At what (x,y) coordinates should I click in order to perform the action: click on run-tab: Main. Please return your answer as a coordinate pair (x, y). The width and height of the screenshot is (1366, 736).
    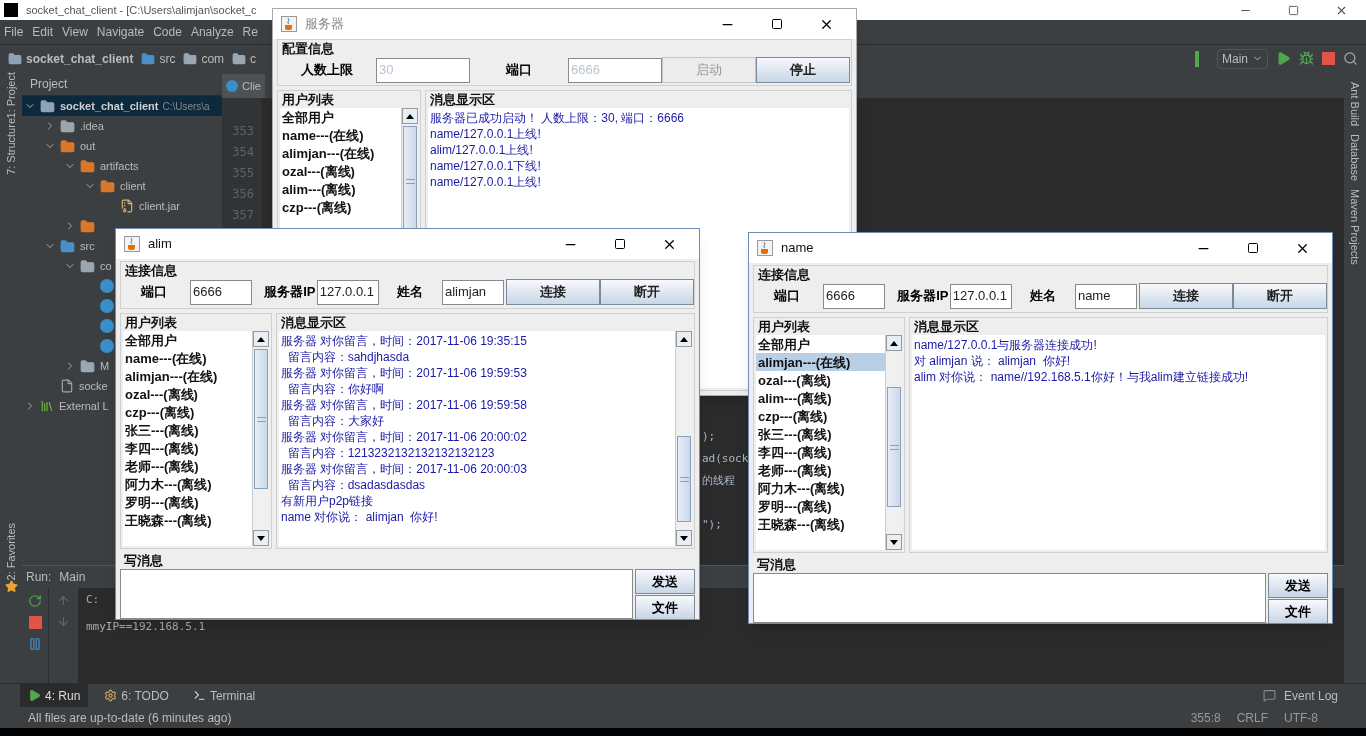
    Looking at the image, I should click on (72, 577).